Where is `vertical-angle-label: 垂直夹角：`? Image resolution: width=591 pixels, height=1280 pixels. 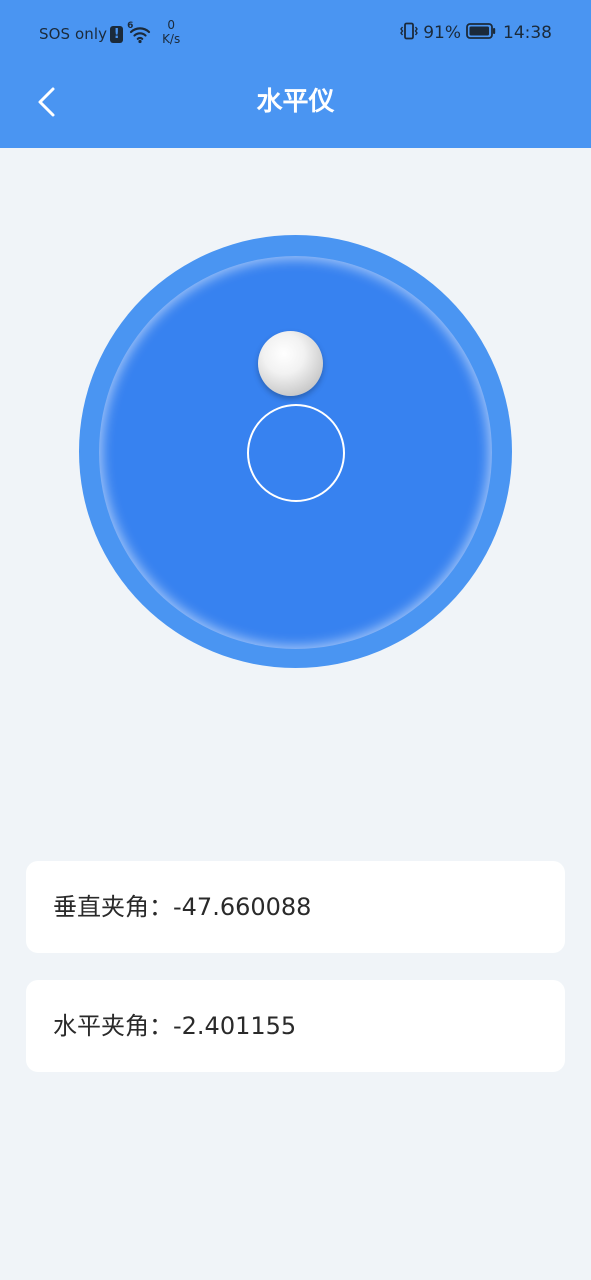 vertical-angle-label: 垂直夹角： is located at coordinates (113, 907).